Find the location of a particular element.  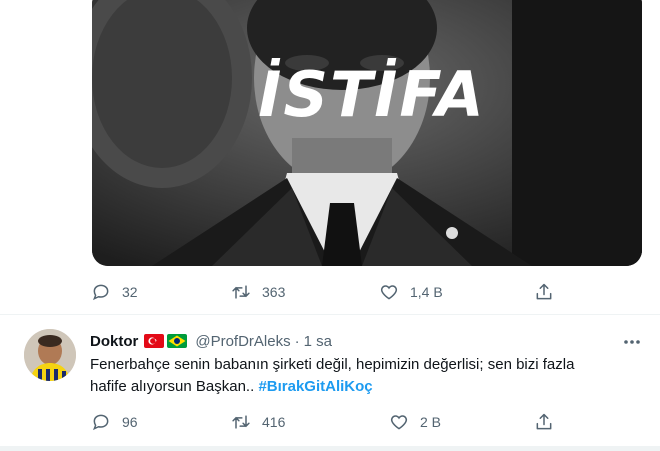

reply-button: 96 is located at coordinates (114, 422).